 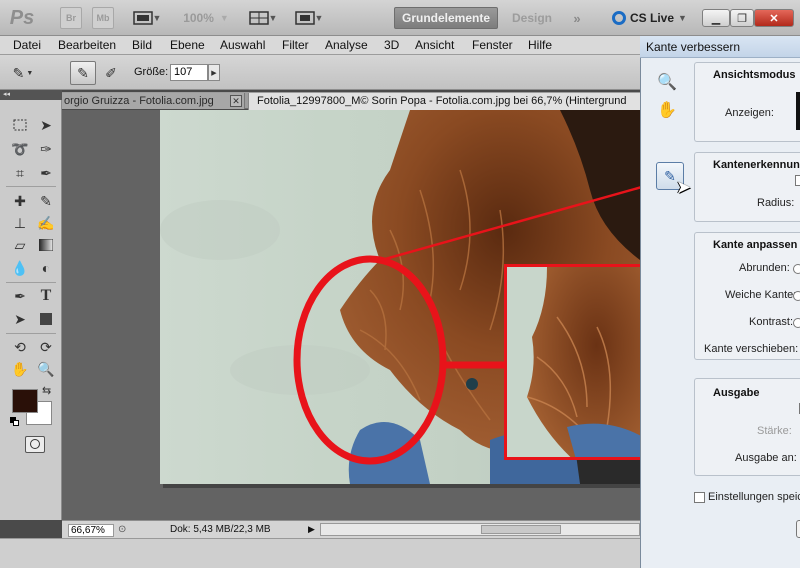 What do you see at coordinates (667, 82) in the screenshot?
I see `zoom-tool-icon: 🔍` at bounding box center [667, 82].